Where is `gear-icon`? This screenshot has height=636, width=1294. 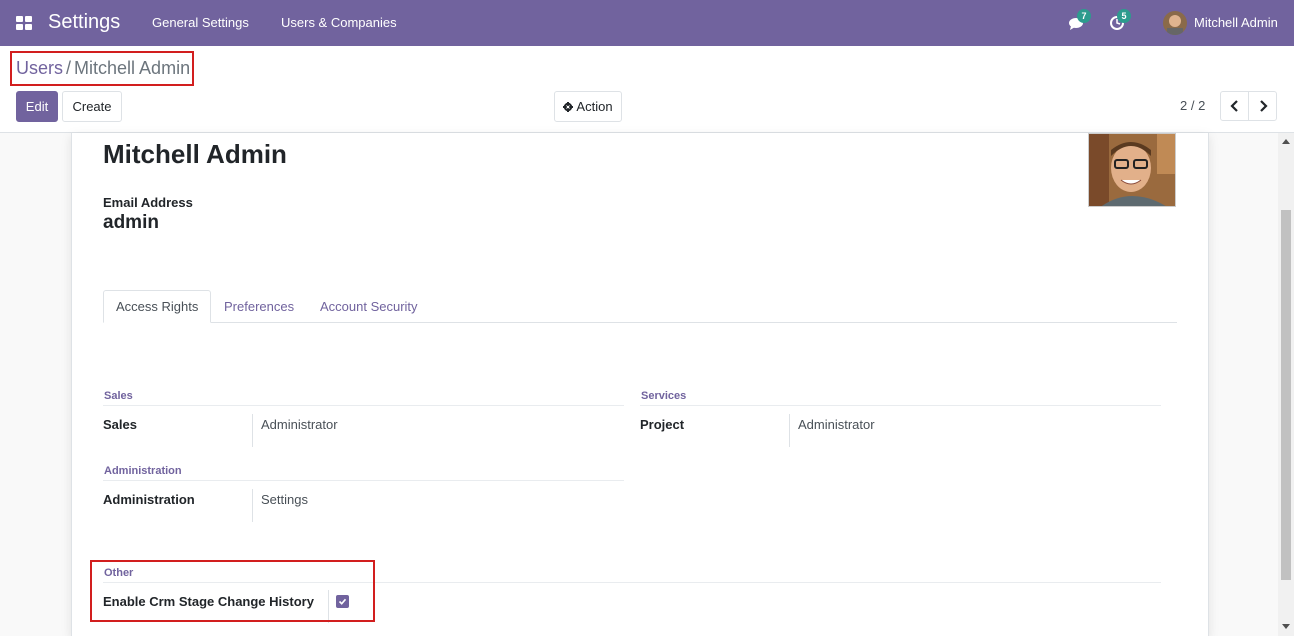
gear-icon is located at coordinates (568, 106).